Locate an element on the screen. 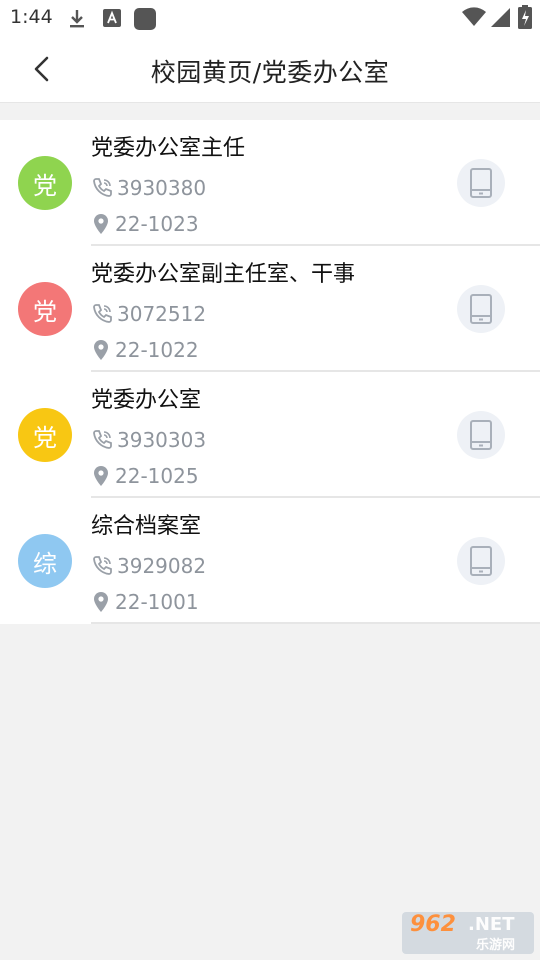 This screenshot has width=540, height=960. location-row: 22-1025 is located at coordinates (145, 476).